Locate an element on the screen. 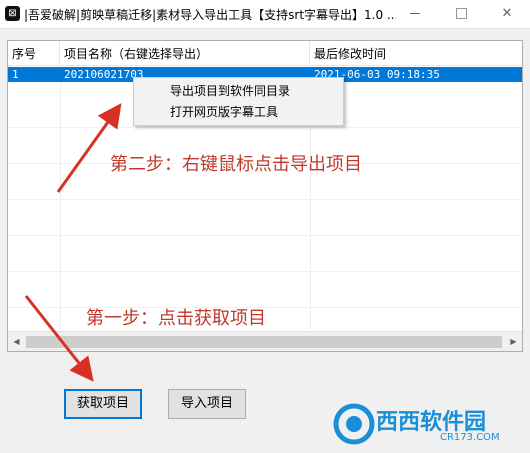 This screenshot has height=453, width=530. fetch-projects-button: 获取项目 is located at coordinates (103, 404).